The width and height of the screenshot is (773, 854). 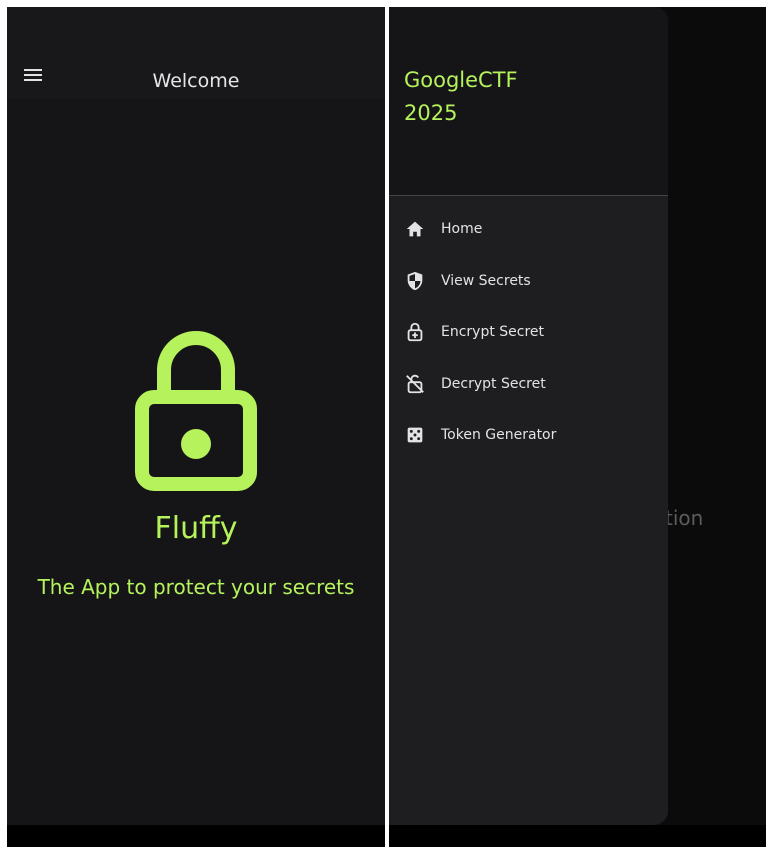 I want to click on drawer-item-decrypt-secret: Decrypt Secret, so click(x=528, y=384).